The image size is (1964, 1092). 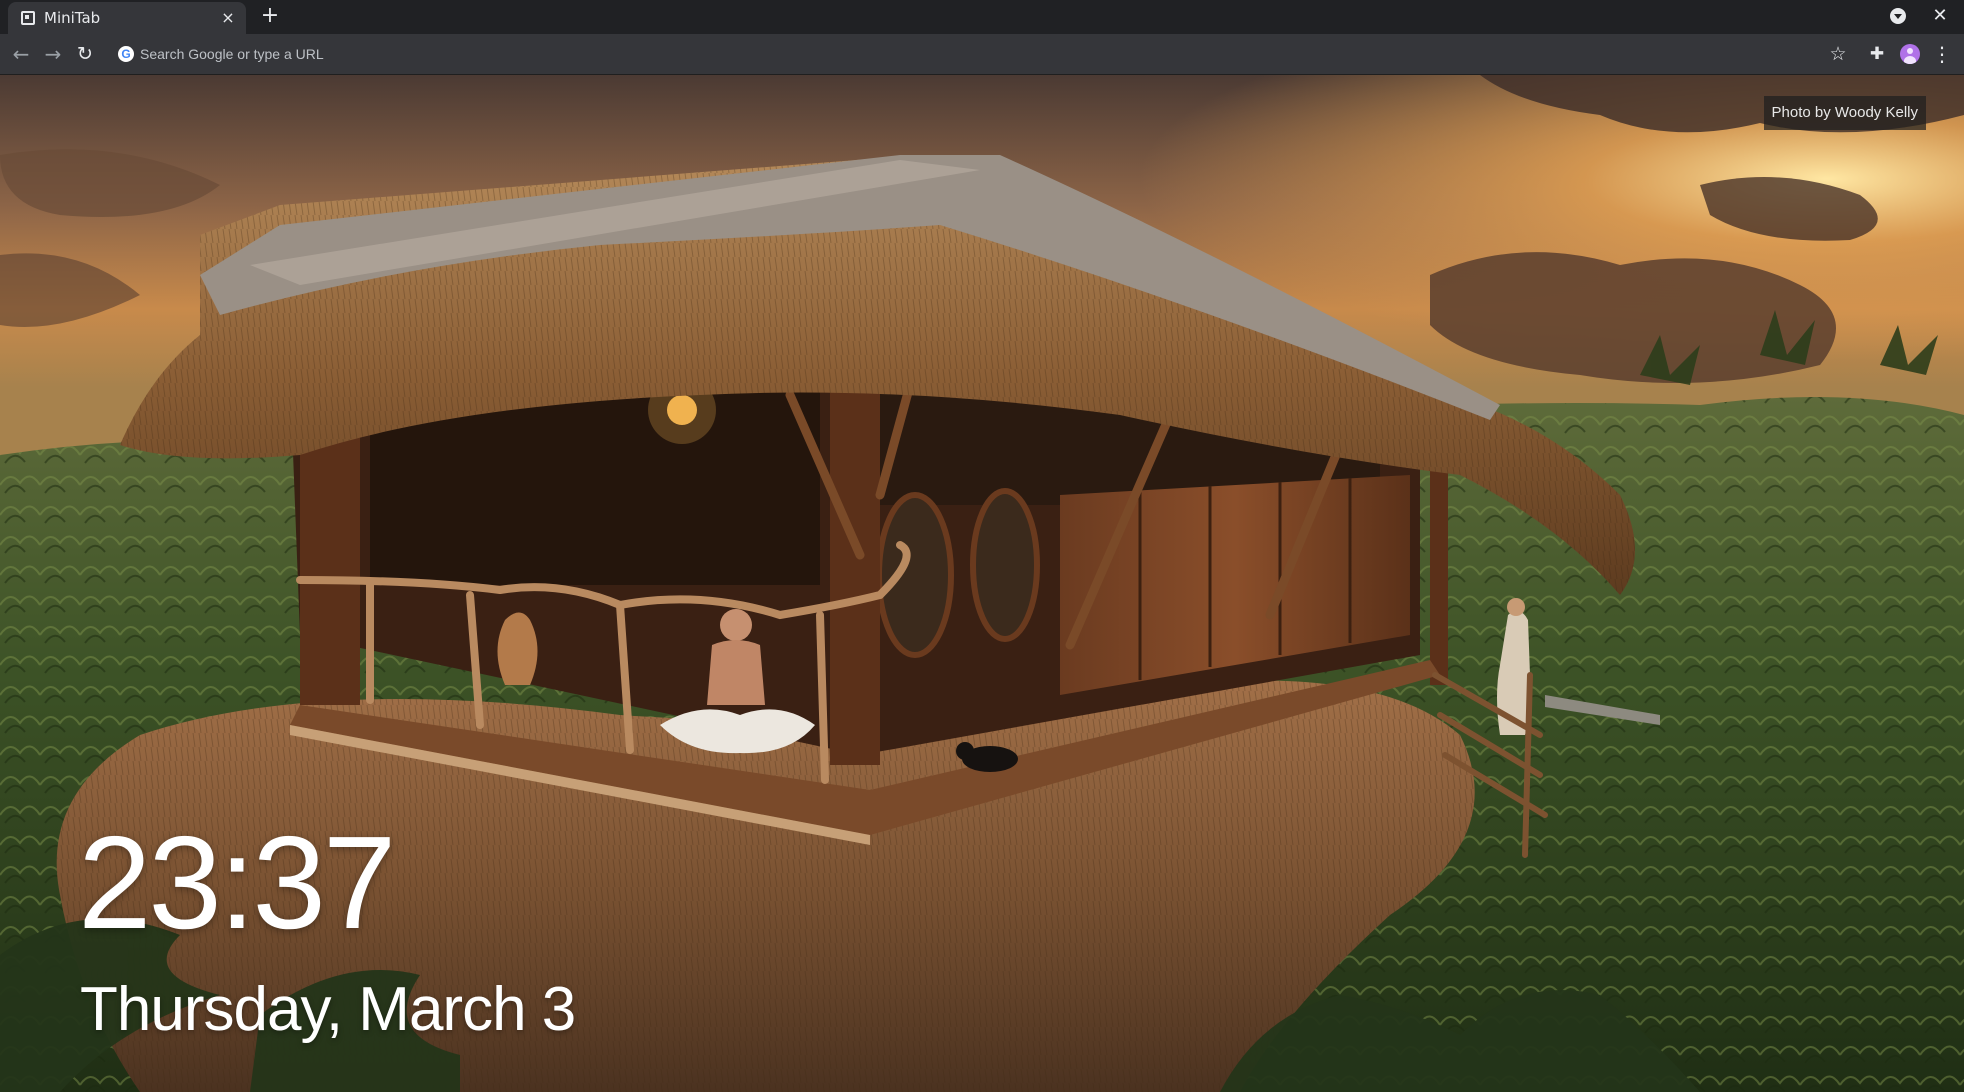 What do you see at coordinates (590, 54) in the screenshot?
I see `search-input` at bounding box center [590, 54].